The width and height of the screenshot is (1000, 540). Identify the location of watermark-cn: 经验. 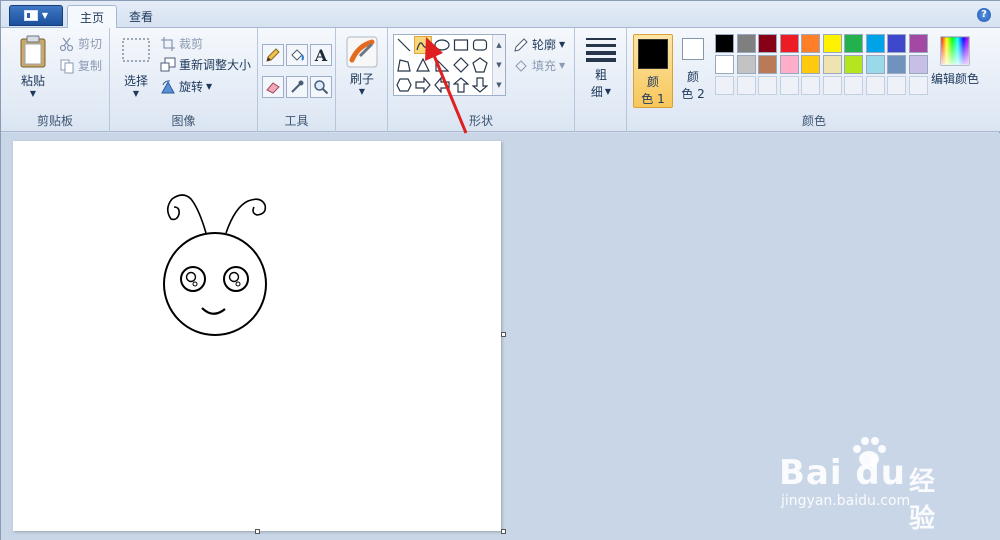
(922, 500).